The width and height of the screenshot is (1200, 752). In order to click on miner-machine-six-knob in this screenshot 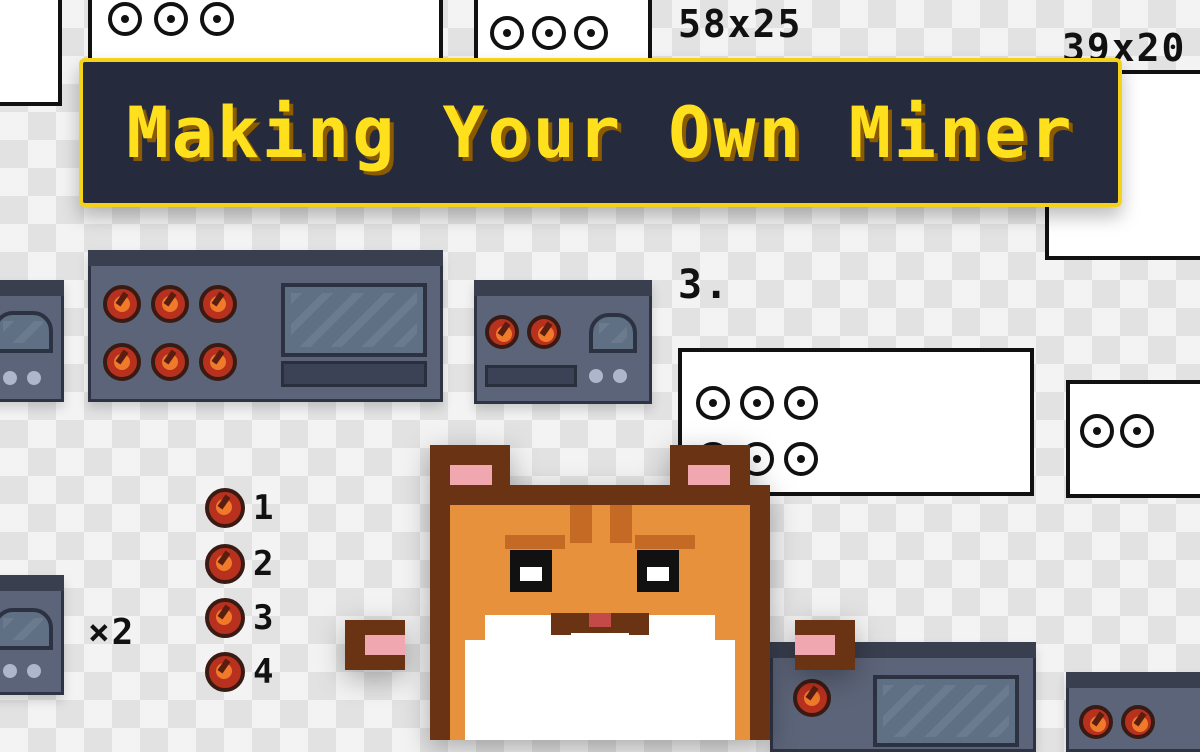, I will do `click(265, 326)`.